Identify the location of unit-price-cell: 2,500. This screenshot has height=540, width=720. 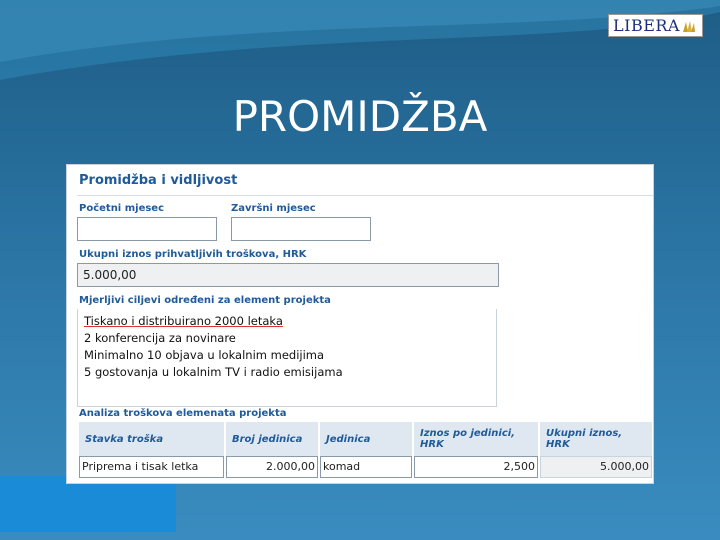
(476, 467).